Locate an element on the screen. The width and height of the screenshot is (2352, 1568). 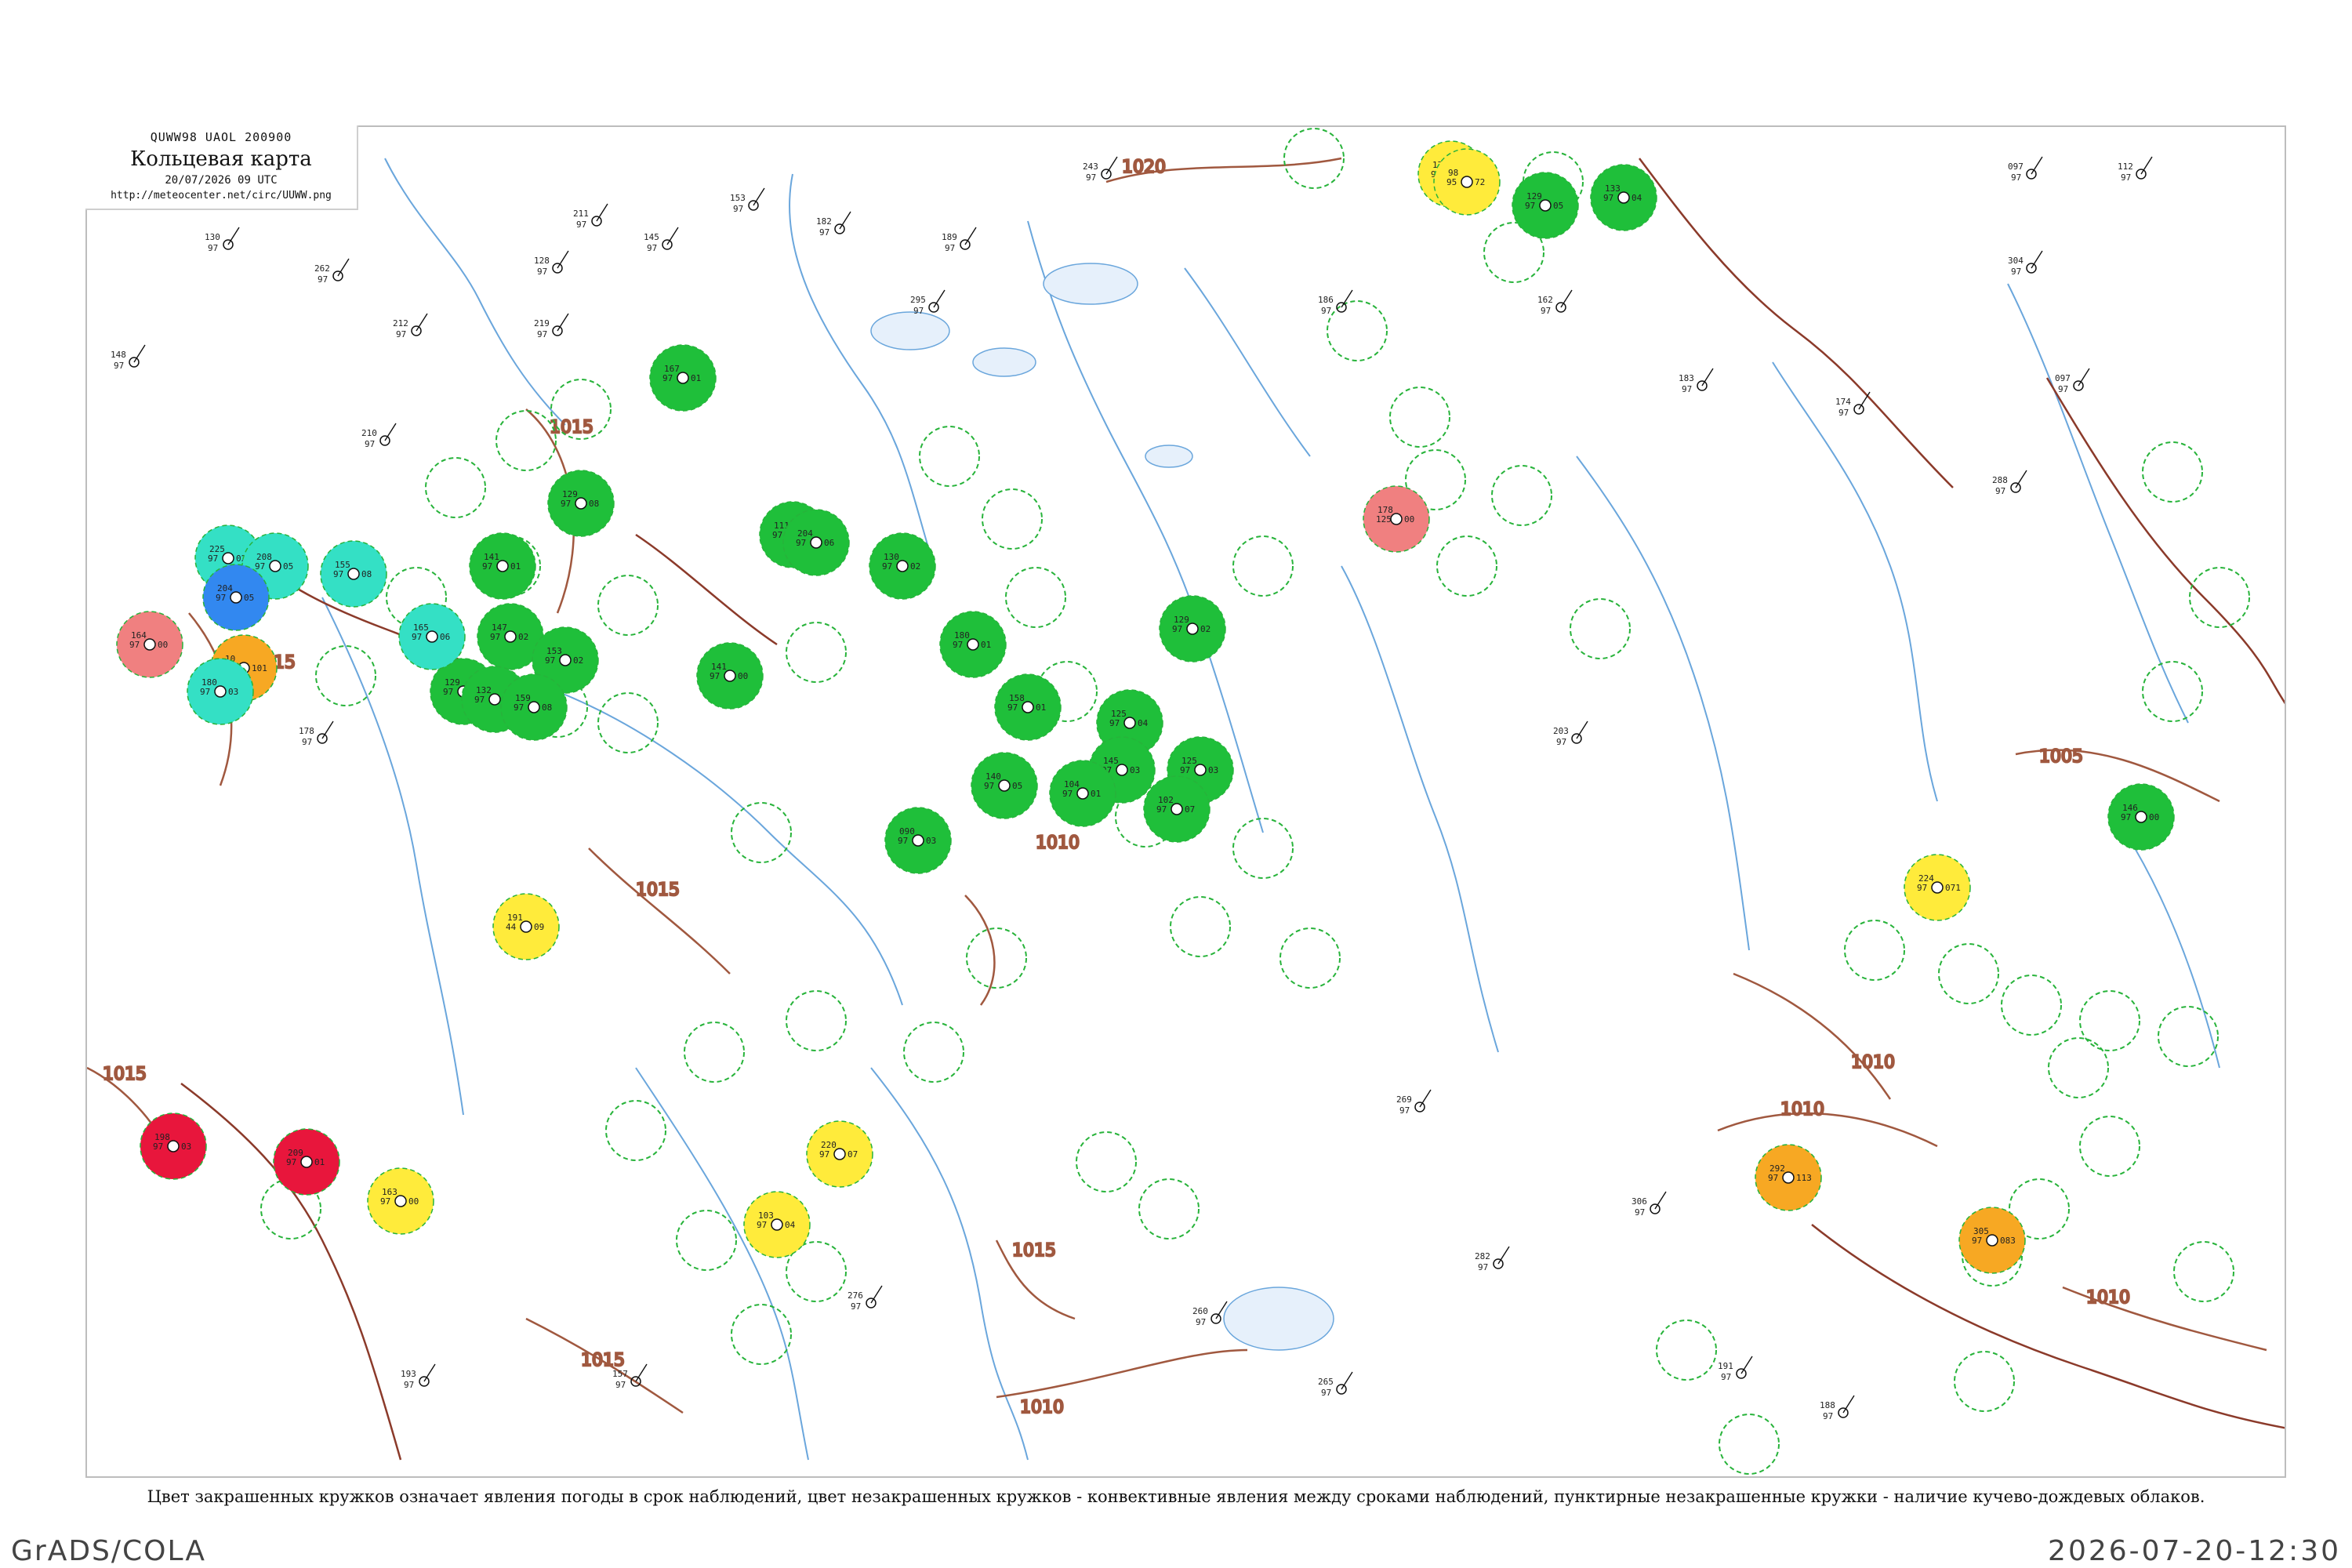
station-marker-rain: 09097 03 is located at coordinates (918, 841).